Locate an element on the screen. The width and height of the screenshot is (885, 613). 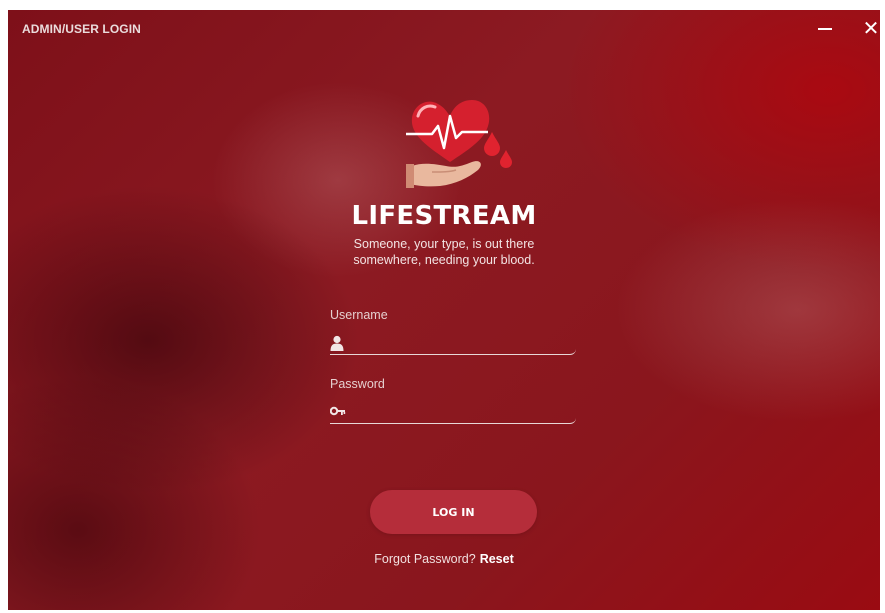
close-button: ✕ is located at coordinates (869, 29).